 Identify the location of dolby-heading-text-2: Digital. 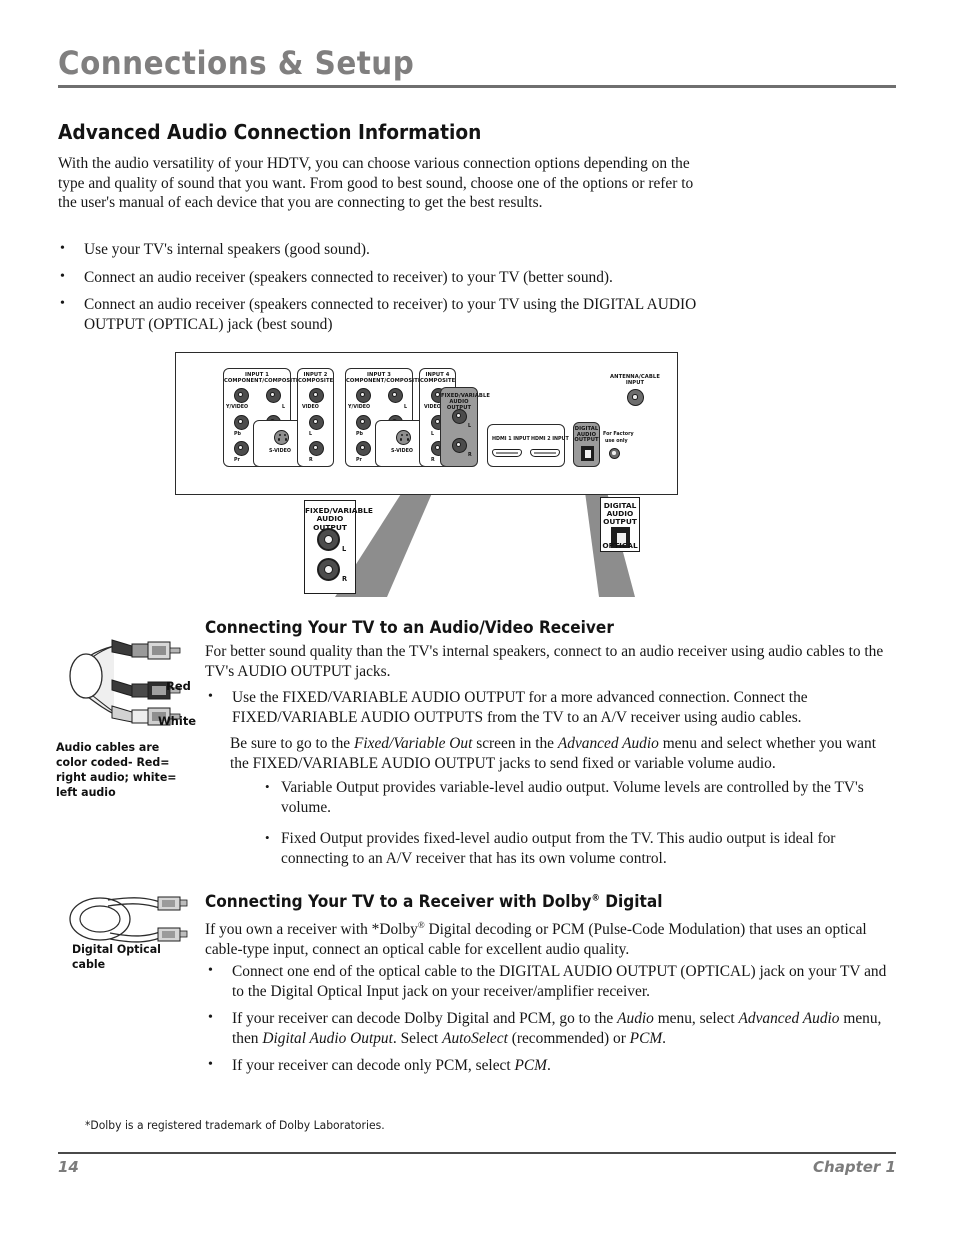
(631, 901).